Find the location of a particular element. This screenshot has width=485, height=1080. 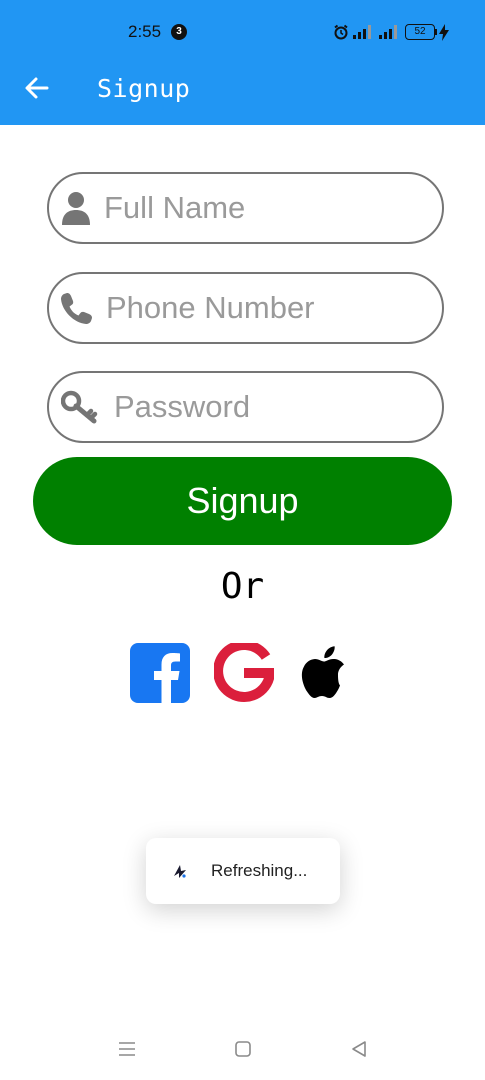

notification-count-badge: 3 is located at coordinates (179, 32).